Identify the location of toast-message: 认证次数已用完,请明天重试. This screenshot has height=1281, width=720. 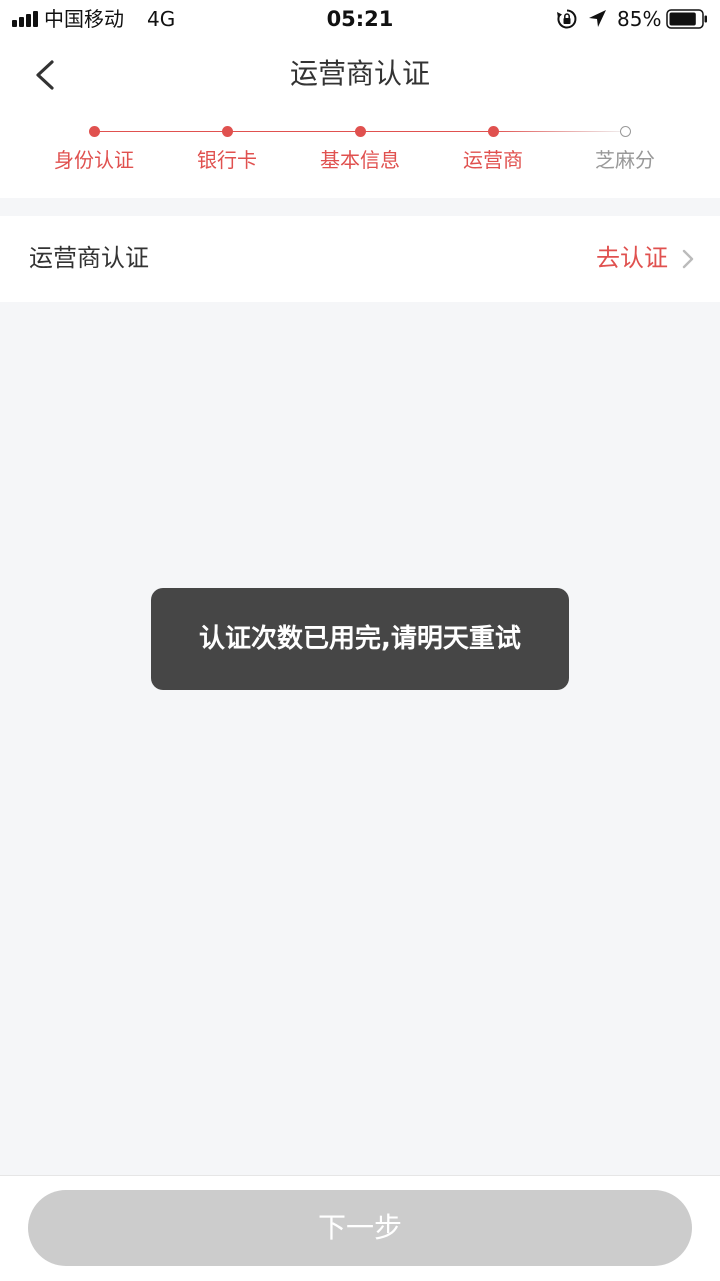
(360, 639).